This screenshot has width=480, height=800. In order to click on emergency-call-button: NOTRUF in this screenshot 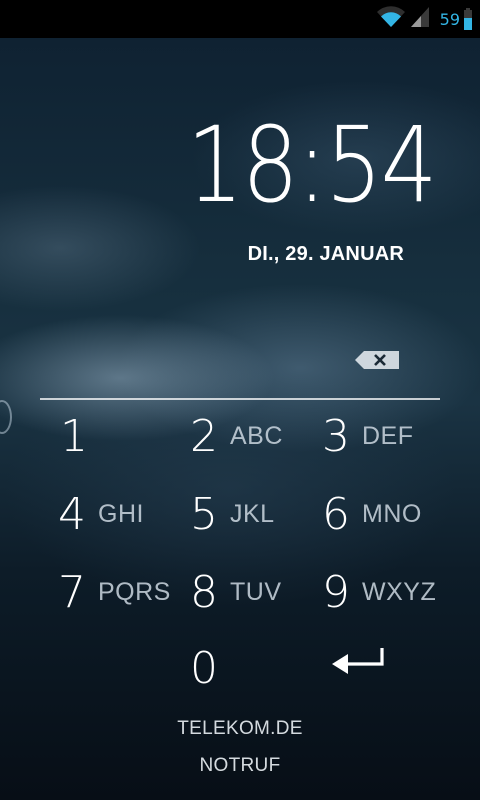, I will do `click(240, 766)`.